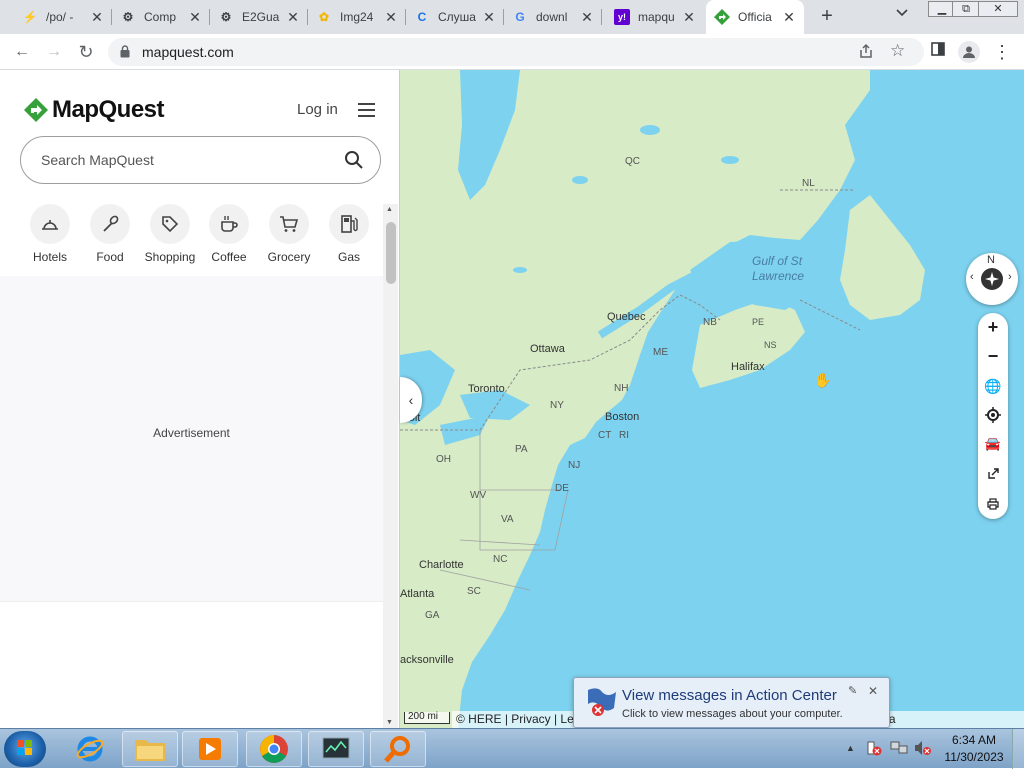  Describe the element at coordinates (938, 52) in the screenshot. I see `side-panel-icon` at that location.